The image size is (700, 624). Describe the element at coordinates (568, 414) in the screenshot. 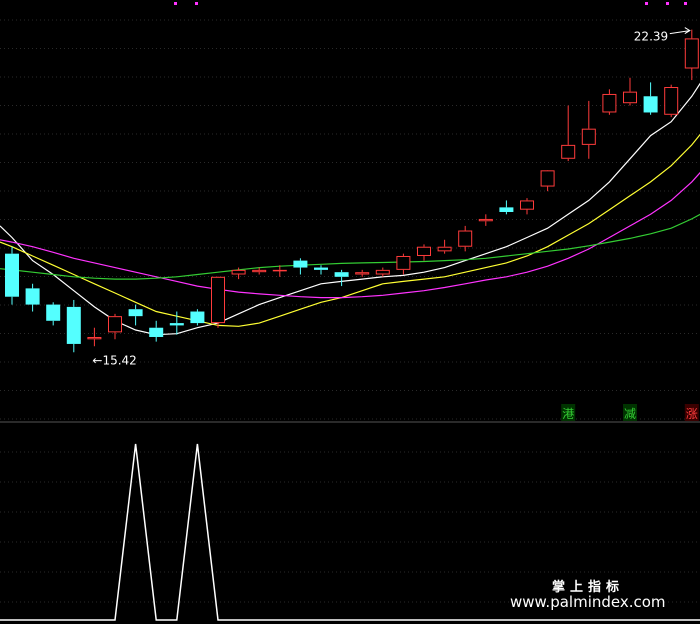

I see `badge-gang: 港` at that location.